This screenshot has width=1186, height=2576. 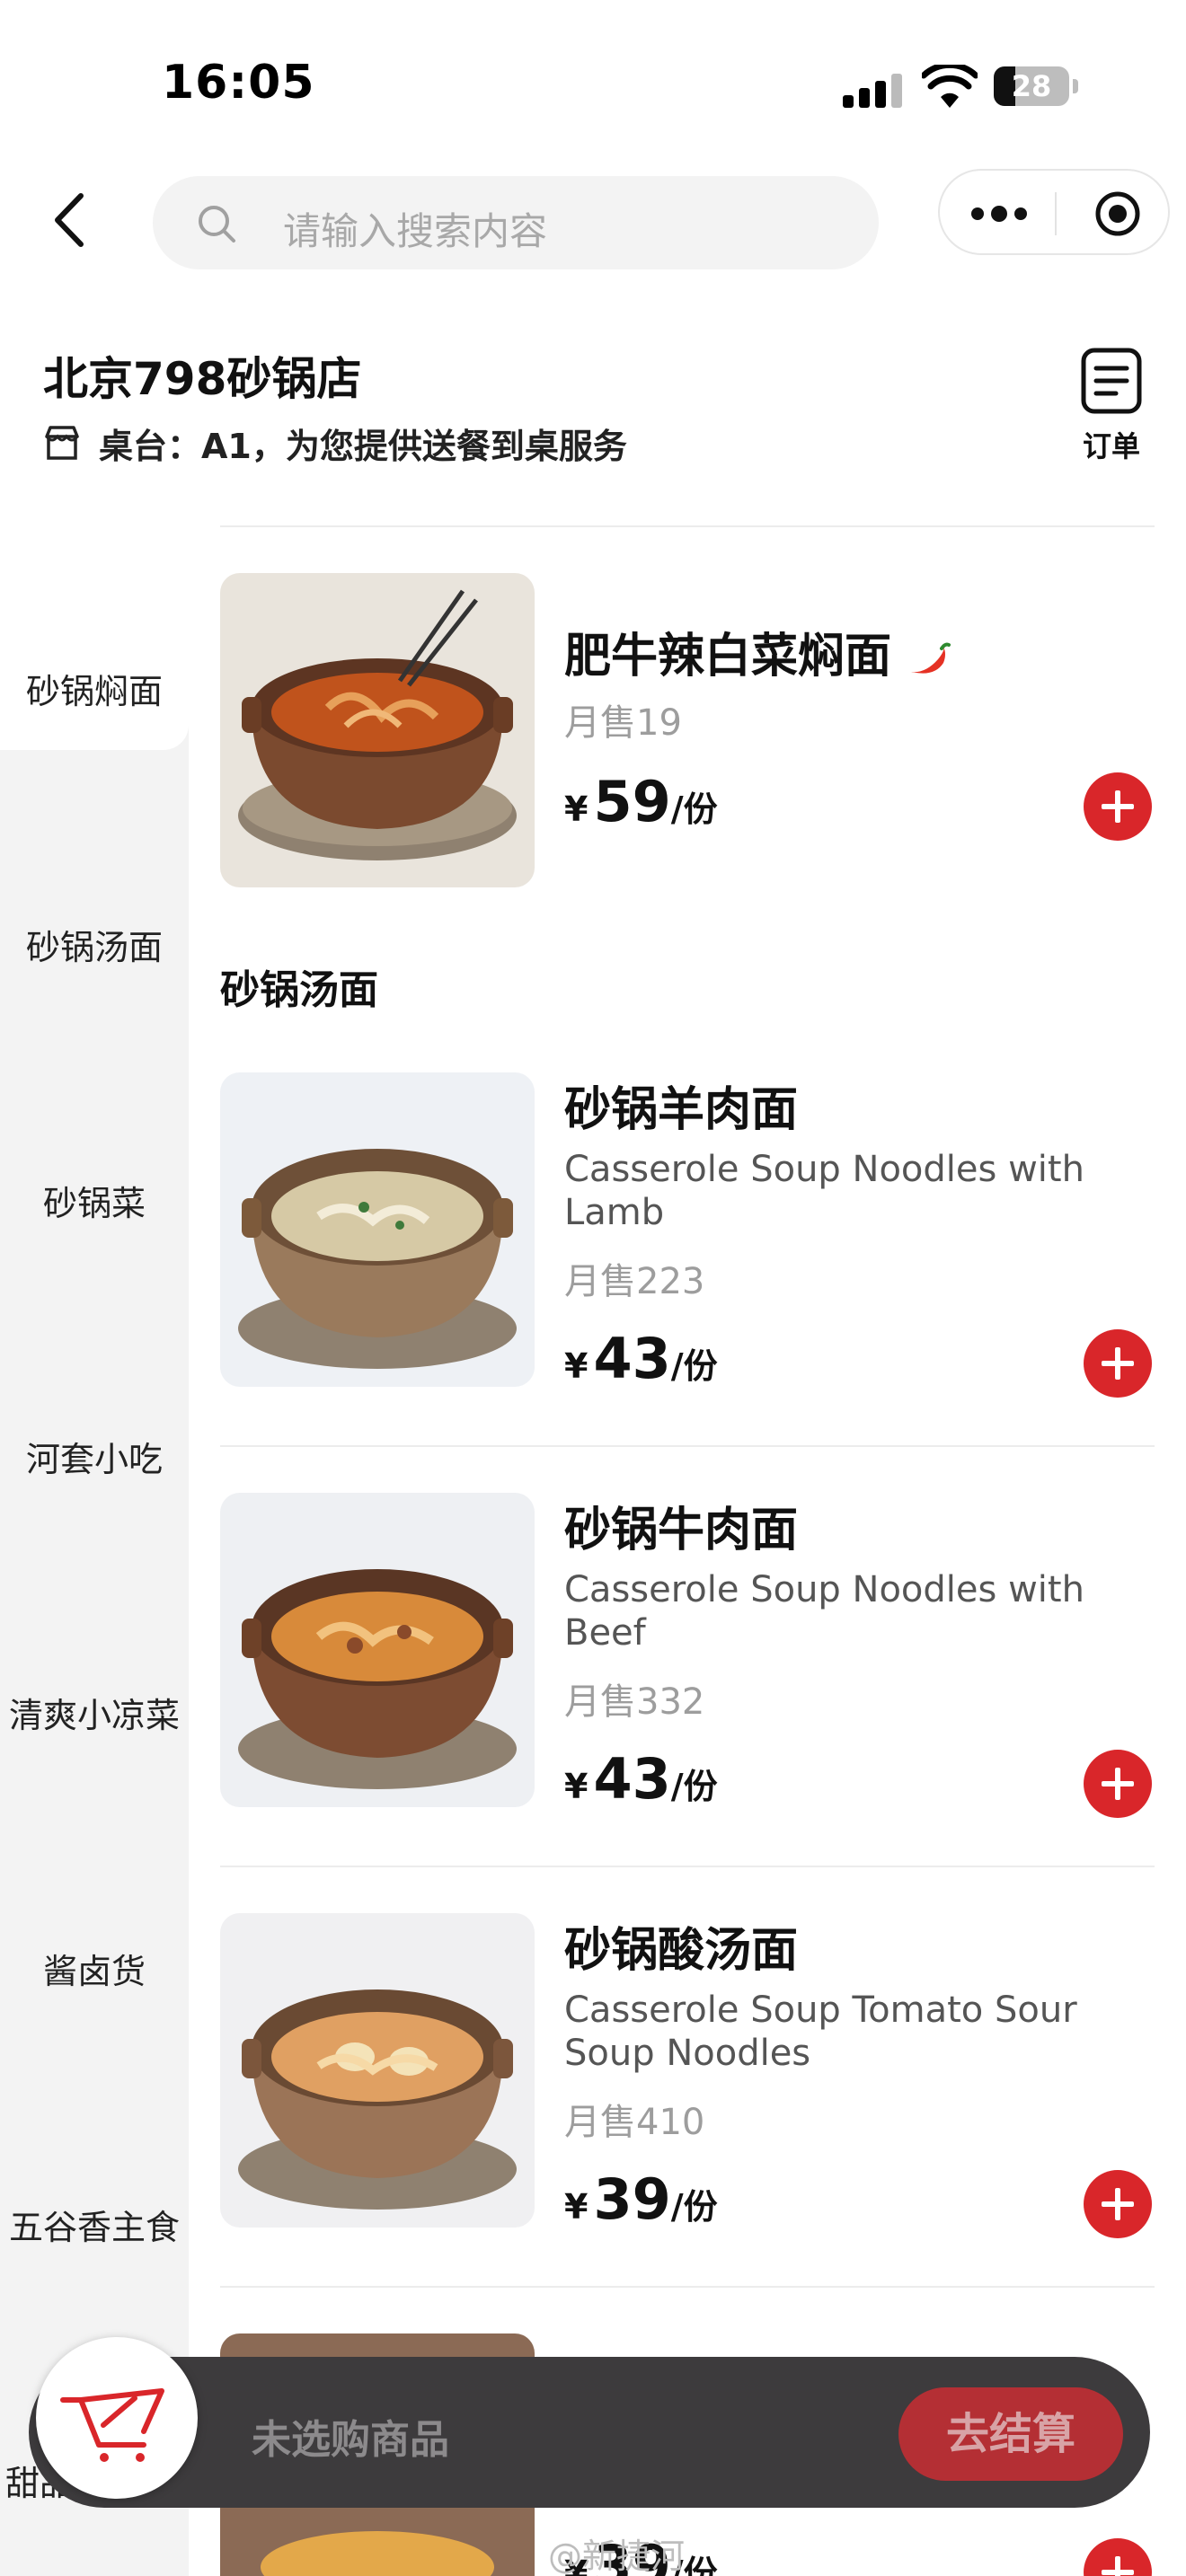 What do you see at coordinates (1075, 86) in the screenshot?
I see `battery-cap` at bounding box center [1075, 86].